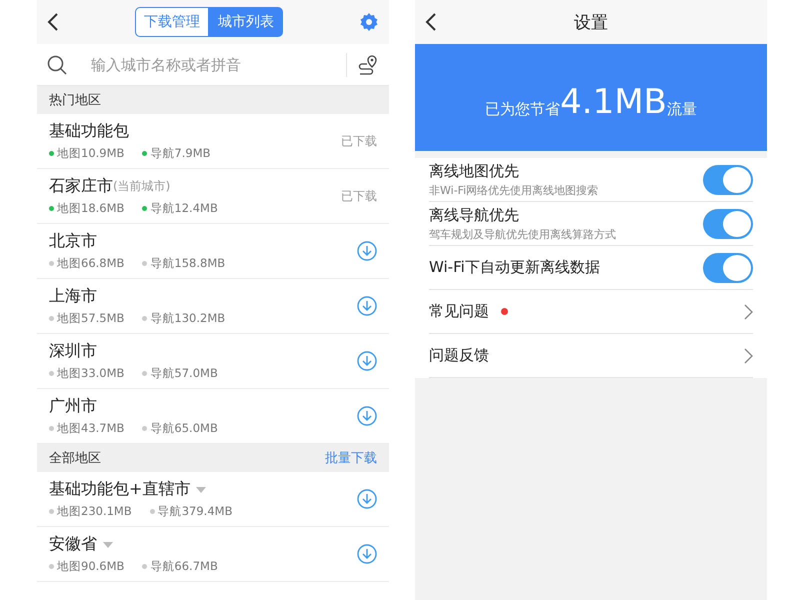  I want to click on nav-size: 导航158.8MB, so click(188, 263).